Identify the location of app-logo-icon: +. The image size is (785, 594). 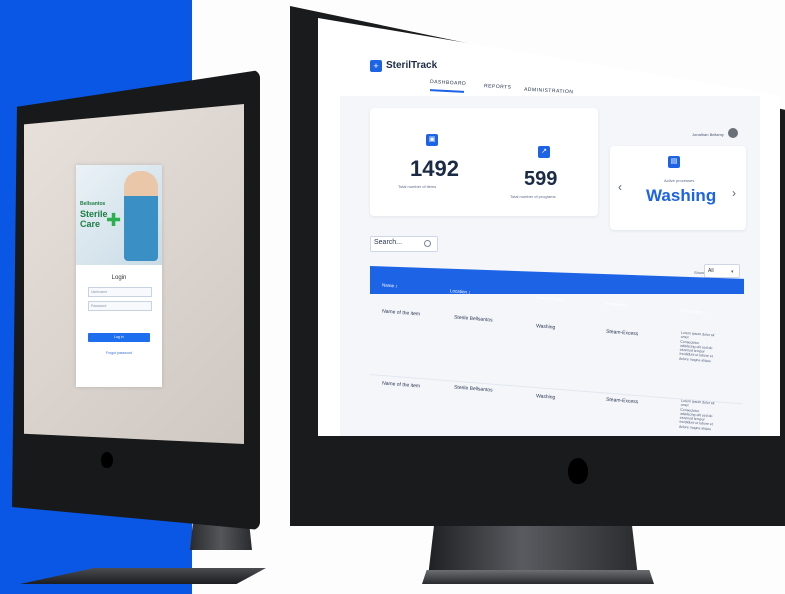
(376, 66).